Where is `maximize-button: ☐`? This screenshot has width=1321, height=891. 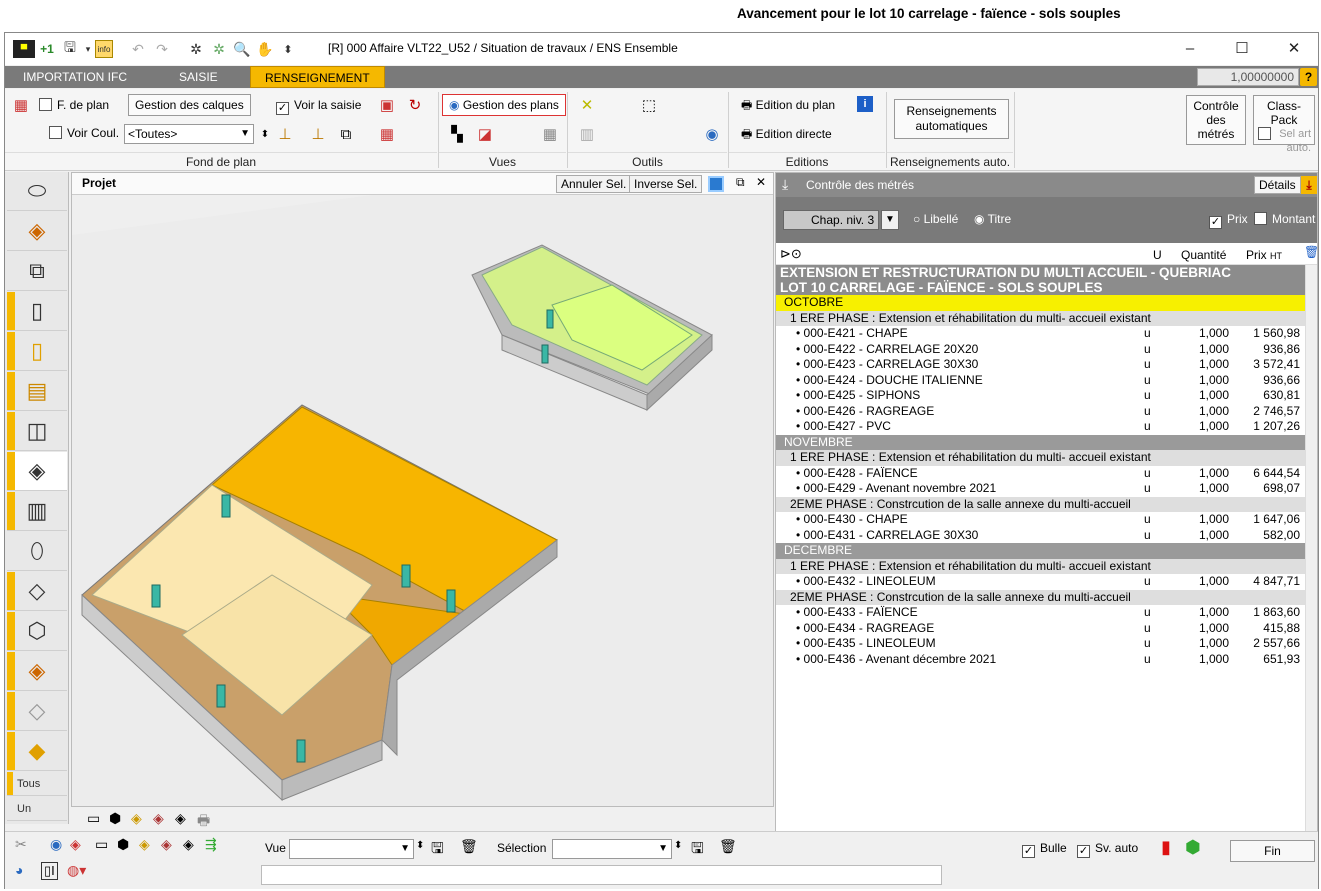
maximize-button: ☐ is located at coordinates (1242, 48).